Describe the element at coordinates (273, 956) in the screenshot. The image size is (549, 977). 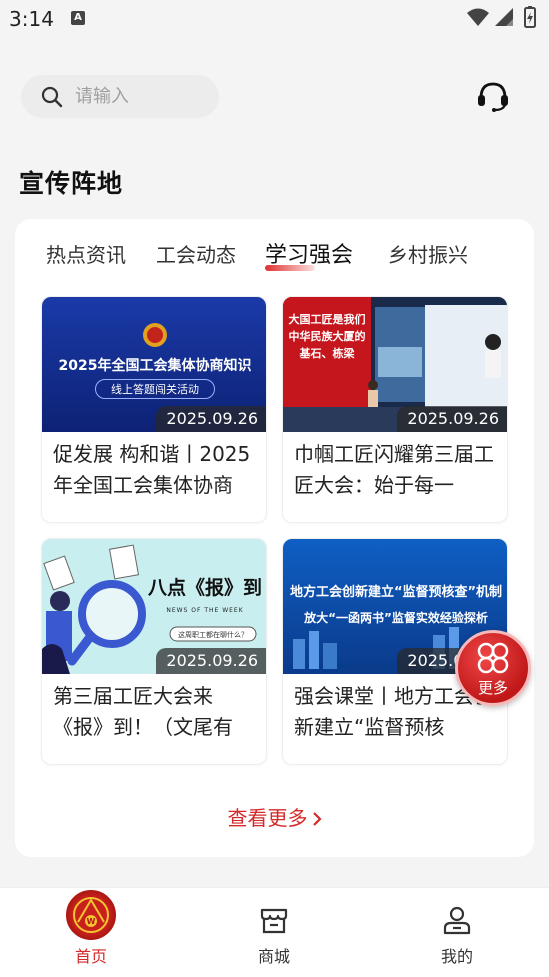
I see `nav-store-label: 商城` at that location.